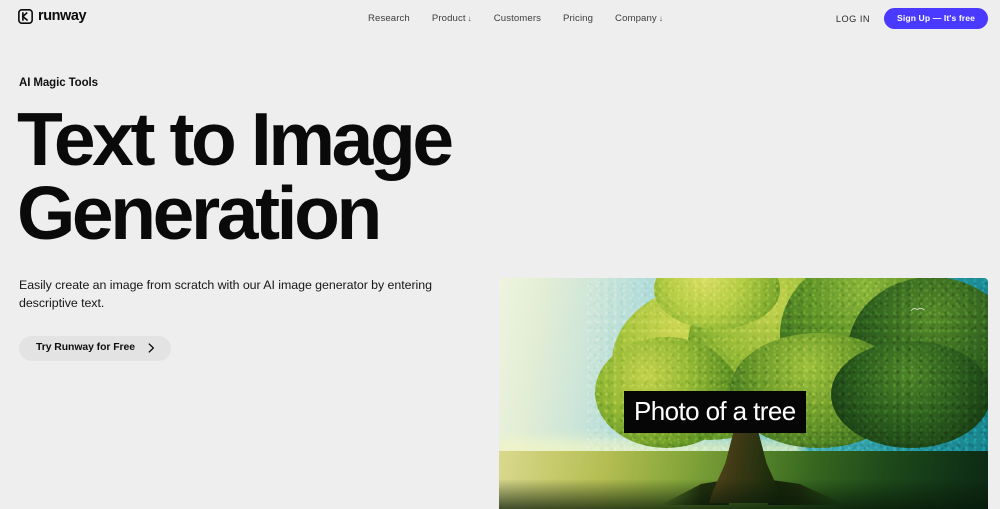 The height and width of the screenshot is (509, 1000). I want to click on nav-item-company: Company ↓, so click(639, 18).